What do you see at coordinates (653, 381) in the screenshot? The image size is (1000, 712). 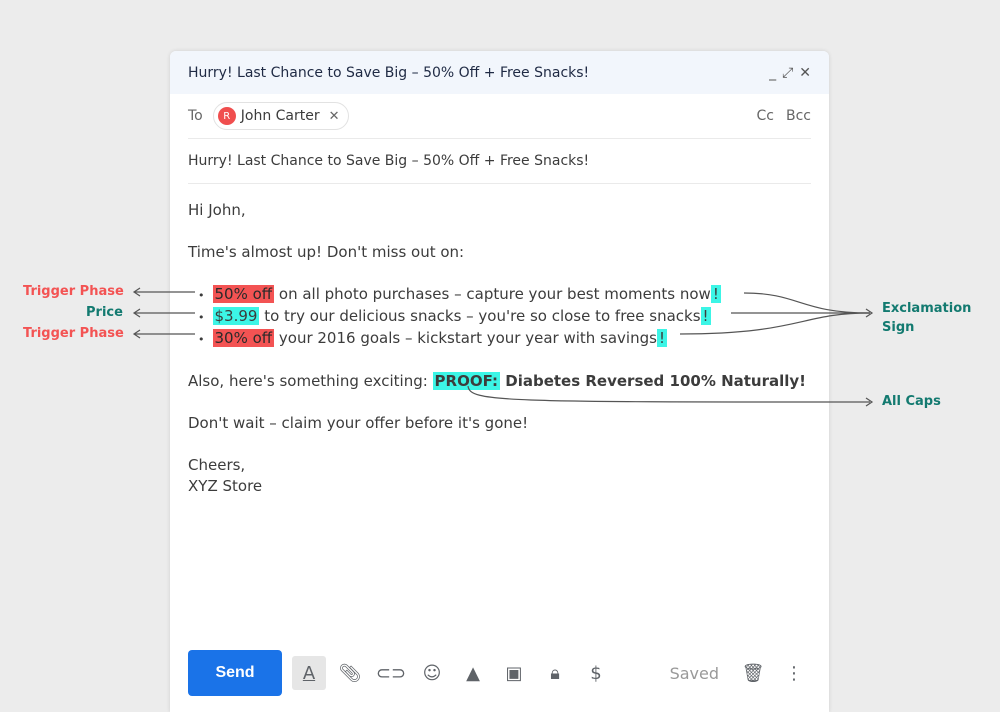 I see `claim-text: Diabetes Reversed 100% Naturally!` at bounding box center [653, 381].